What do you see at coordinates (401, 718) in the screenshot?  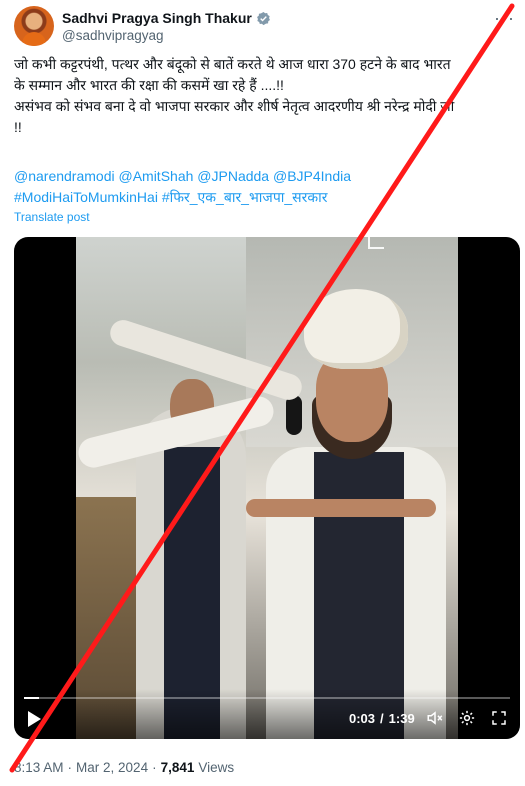 I see `video-duration: 1:39` at bounding box center [401, 718].